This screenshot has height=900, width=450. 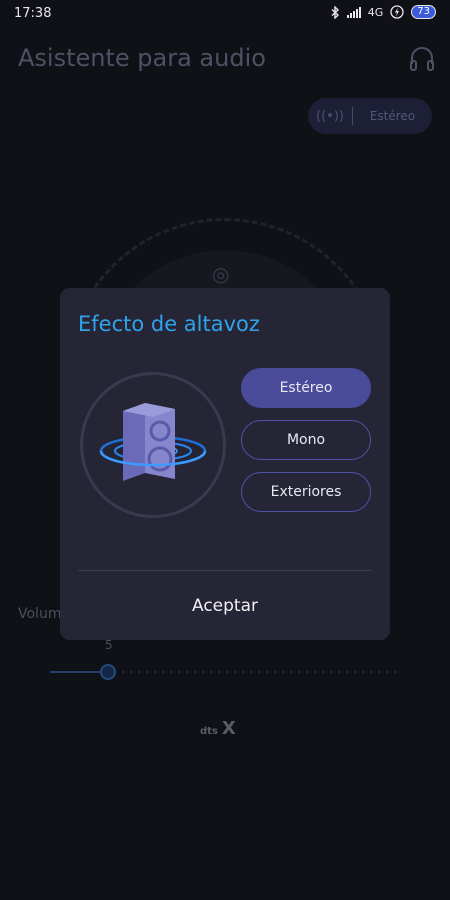 I want to click on speaker-icon, so click(x=153, y=442).